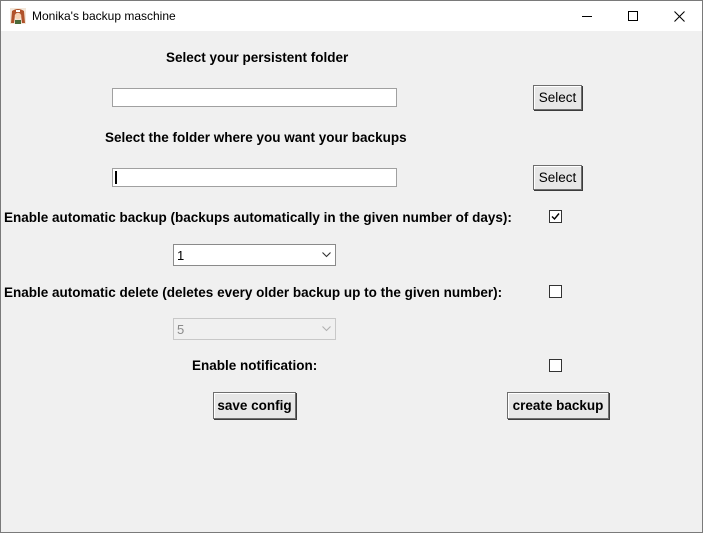 Image resolution: width=703 pixels, height=533 pixels. I want to click on window-title: Monika's backup maschine, so click(104, 16).